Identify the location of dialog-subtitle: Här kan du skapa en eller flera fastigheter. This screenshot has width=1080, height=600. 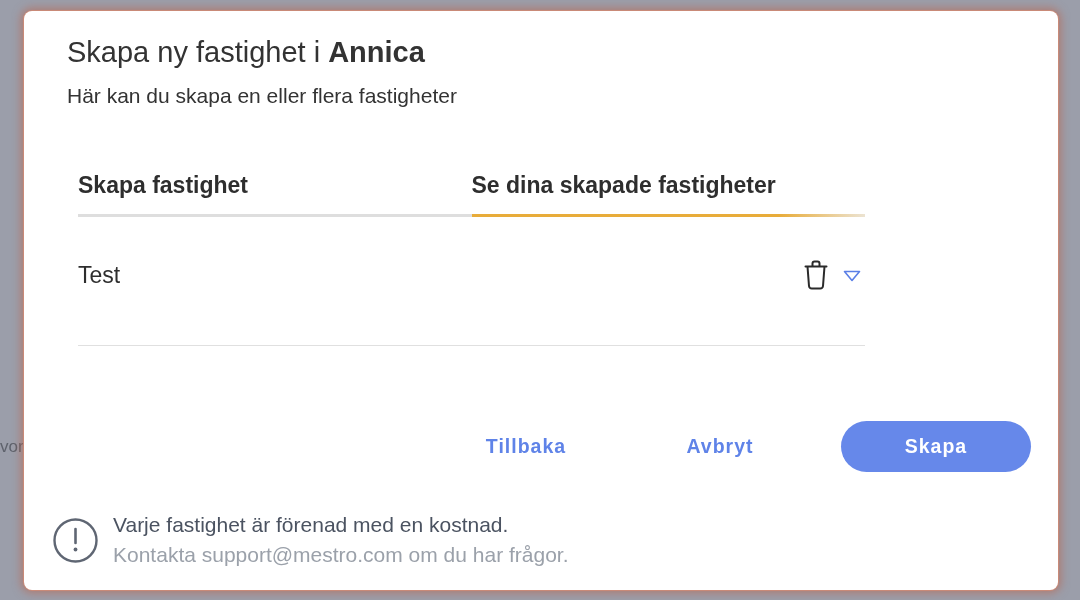
(262, 96).